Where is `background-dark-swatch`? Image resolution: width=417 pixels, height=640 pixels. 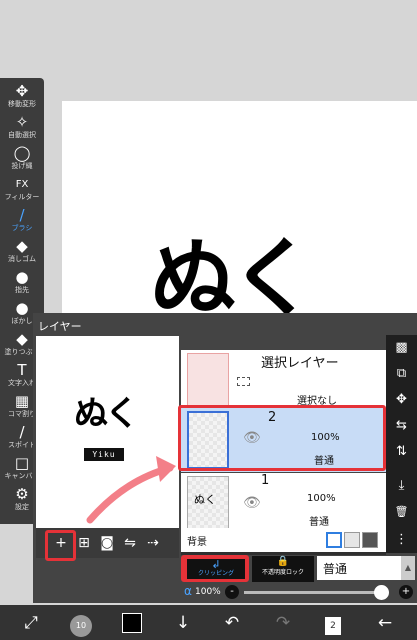 background-dark-swatch is located at coordinates (370, 540).